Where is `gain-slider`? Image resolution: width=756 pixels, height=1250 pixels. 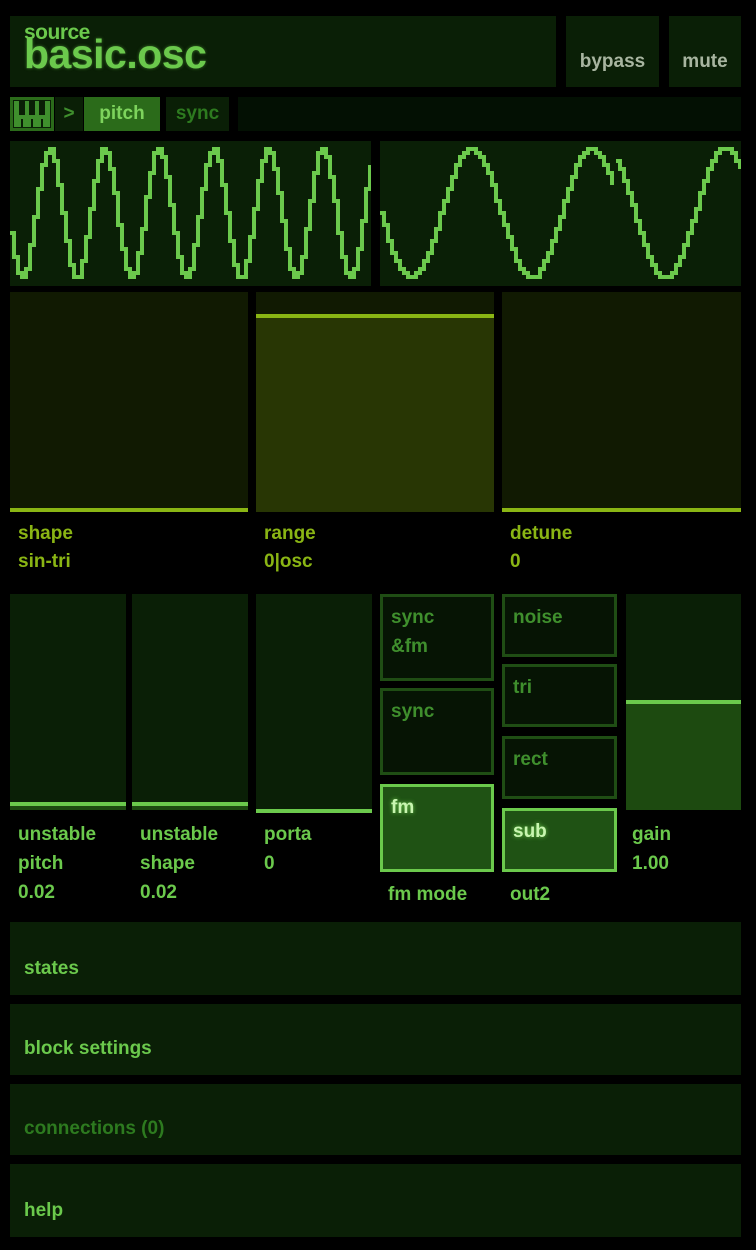
gain-slider is located at coordinates (683, 702).